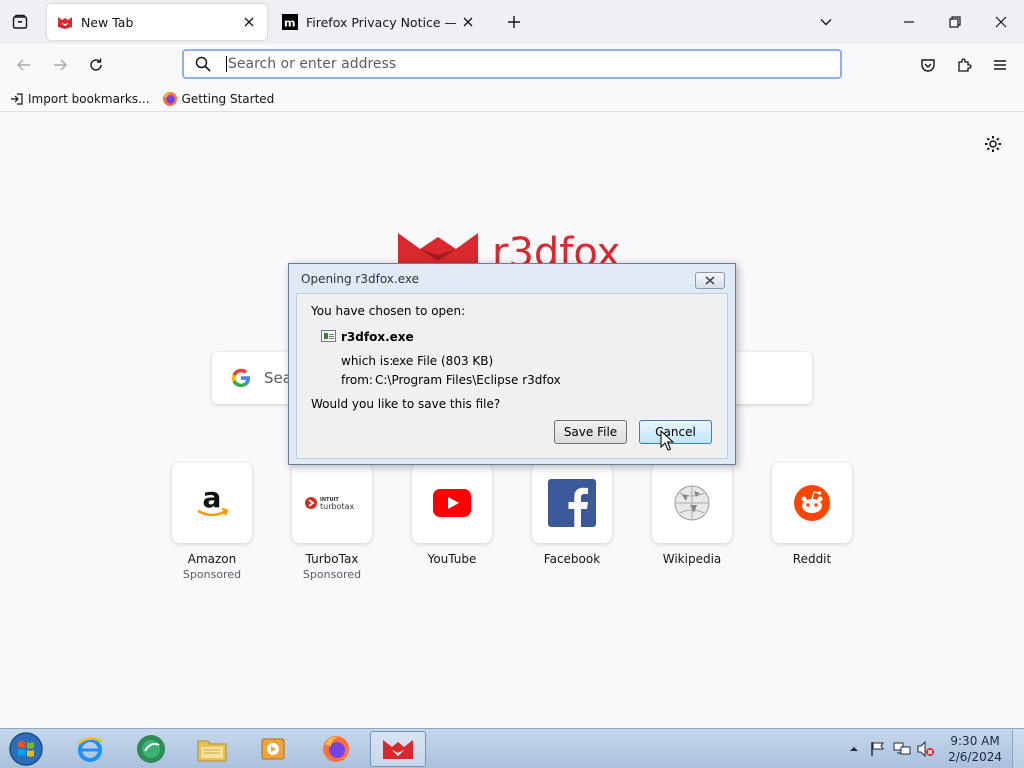 Image resolution: width=1024 pixels, height=768 pixels. What do you see at coordinates (377, 337) in the screenshot?
I see `dialog-filename: r3dfox.exe` at bounding box center [377, 337].